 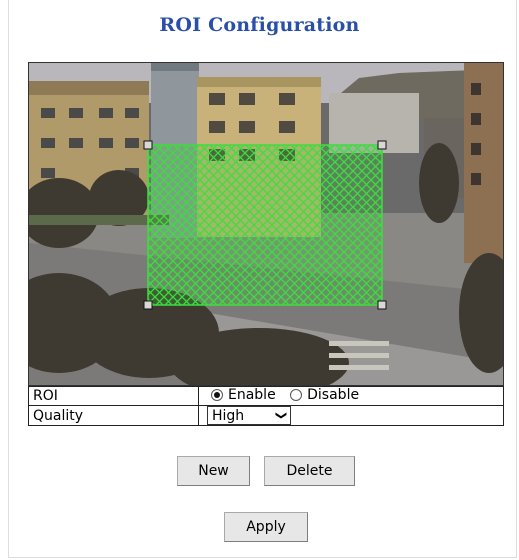 What do you see at coordinates (382, 305) in the screenshot?
I see `roi-handle-bottom-right` at bounding box center [382, 305].